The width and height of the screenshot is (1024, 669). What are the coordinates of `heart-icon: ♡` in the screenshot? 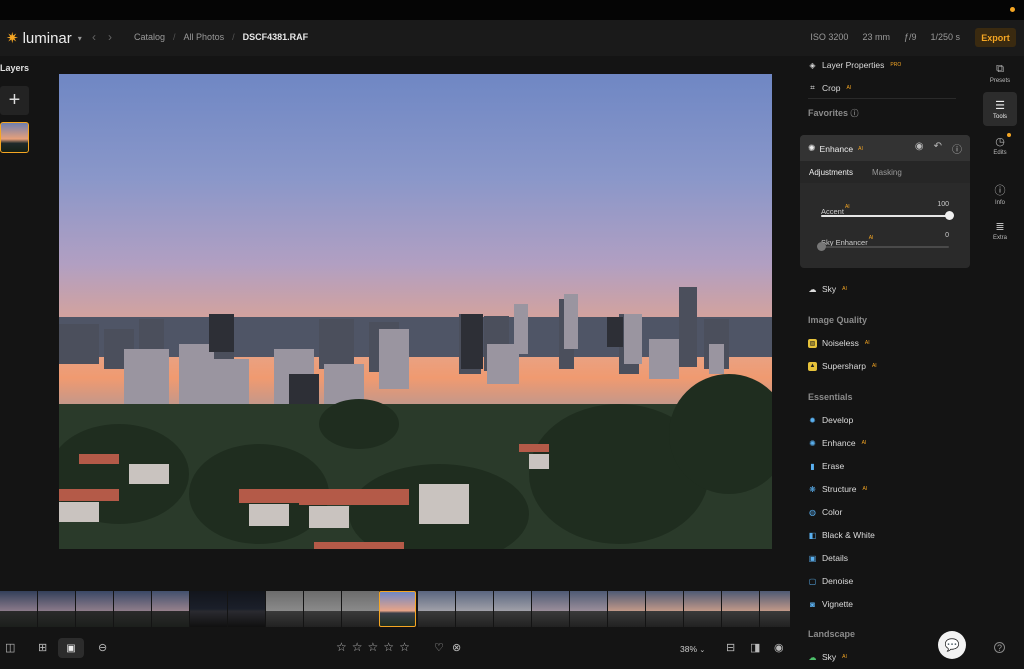 It's located at (439, 647).